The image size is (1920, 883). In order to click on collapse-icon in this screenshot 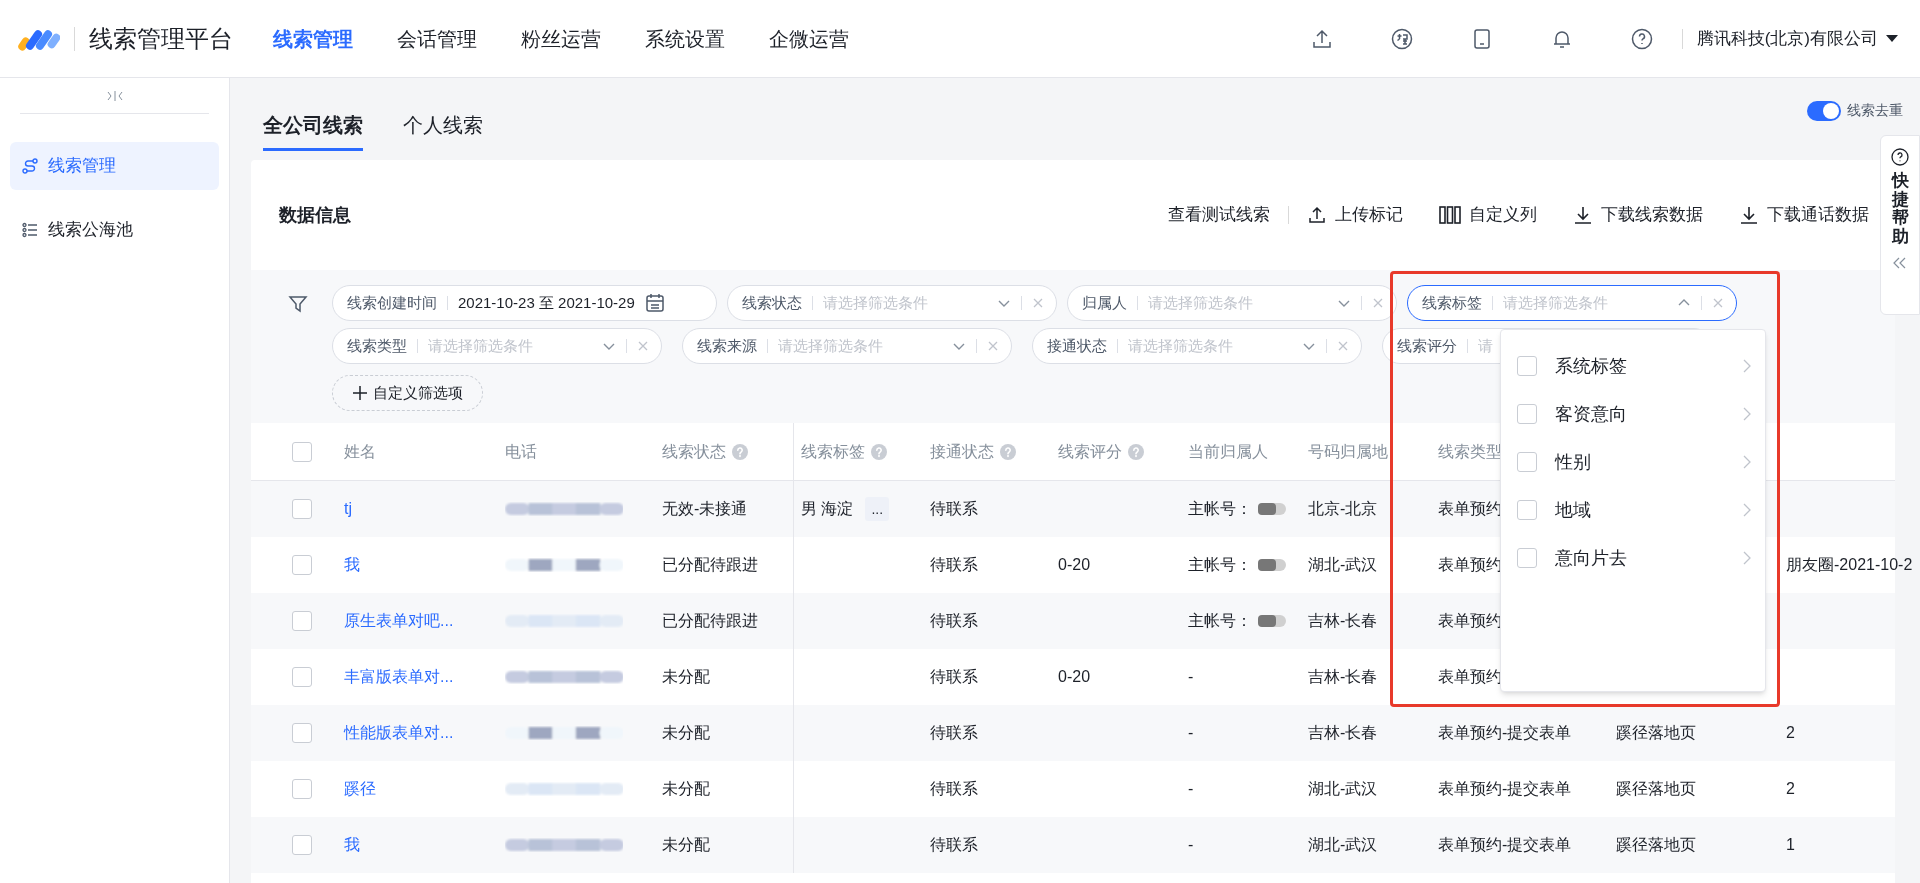, I will do `click(114, 95)`.